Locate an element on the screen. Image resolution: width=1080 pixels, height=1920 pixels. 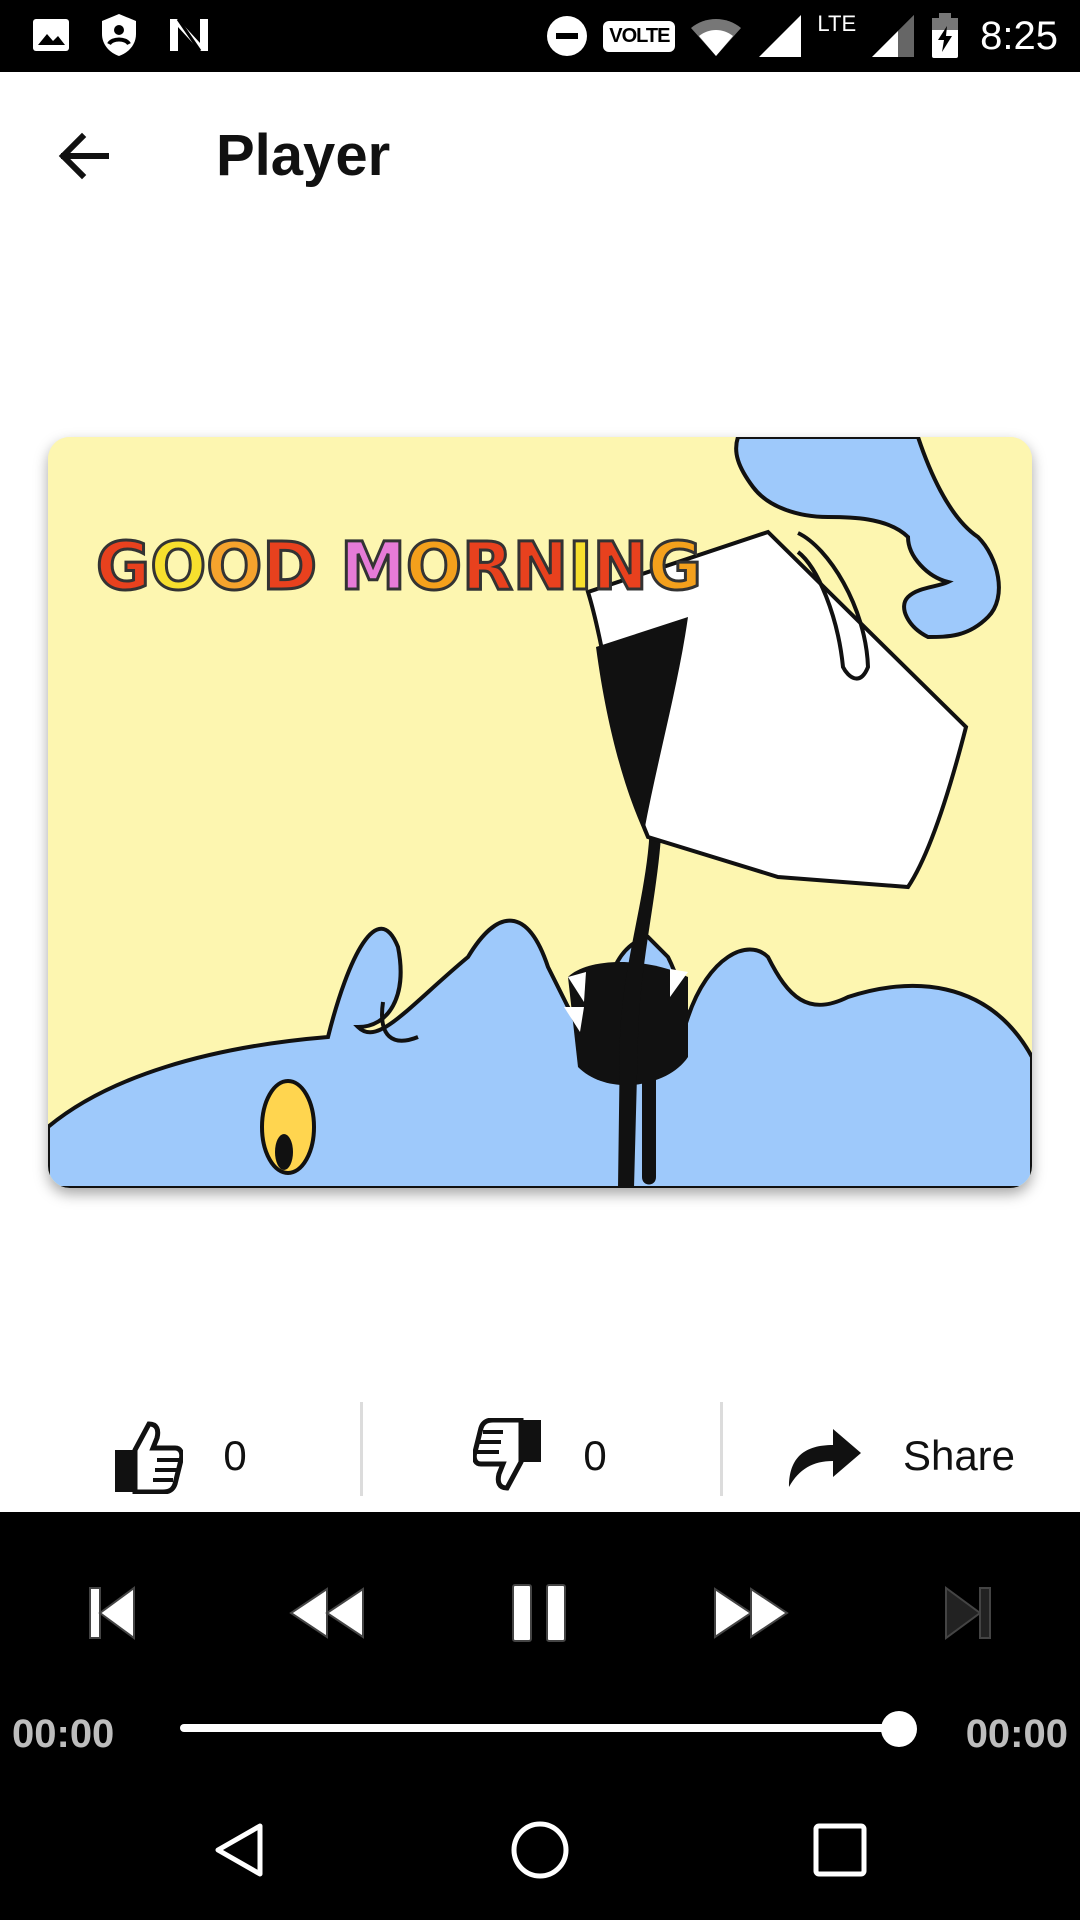
pause-button is located at coordinates (539, 1613).